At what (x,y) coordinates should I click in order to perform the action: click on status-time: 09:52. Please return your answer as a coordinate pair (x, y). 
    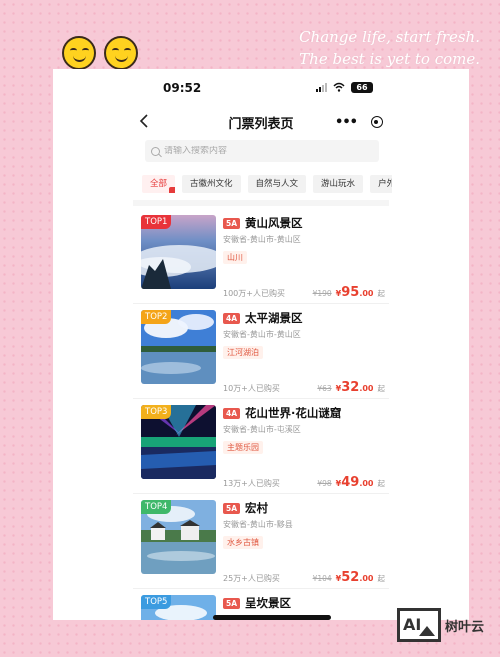
    Looking at the image, I should click on (182, 88).